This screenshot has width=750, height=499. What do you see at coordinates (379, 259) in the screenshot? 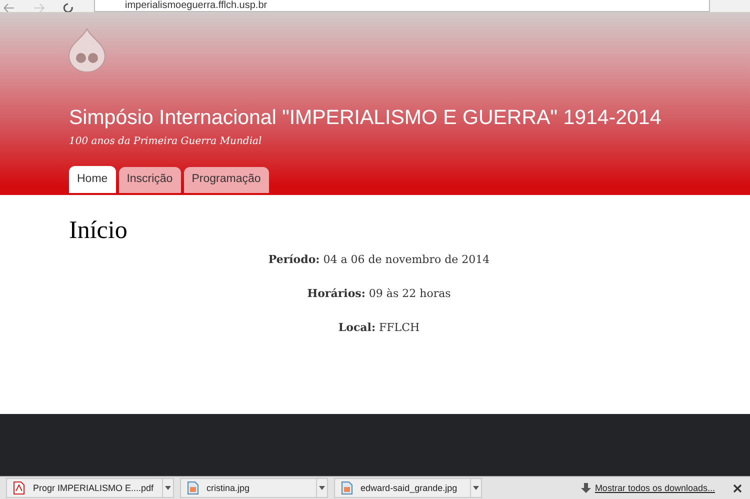
I see `info-line: Período: 04 a 06 de novembro de 2014` at bounding box center [379, 259].